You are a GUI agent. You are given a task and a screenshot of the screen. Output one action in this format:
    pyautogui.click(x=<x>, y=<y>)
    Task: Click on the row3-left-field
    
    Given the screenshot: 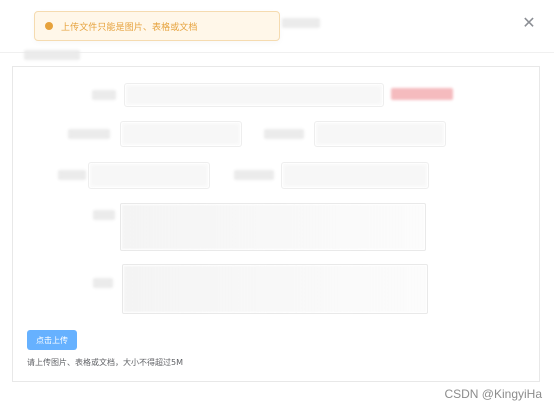 What is the action you would take?
    pyautogui.click(x=149, y=175)
    